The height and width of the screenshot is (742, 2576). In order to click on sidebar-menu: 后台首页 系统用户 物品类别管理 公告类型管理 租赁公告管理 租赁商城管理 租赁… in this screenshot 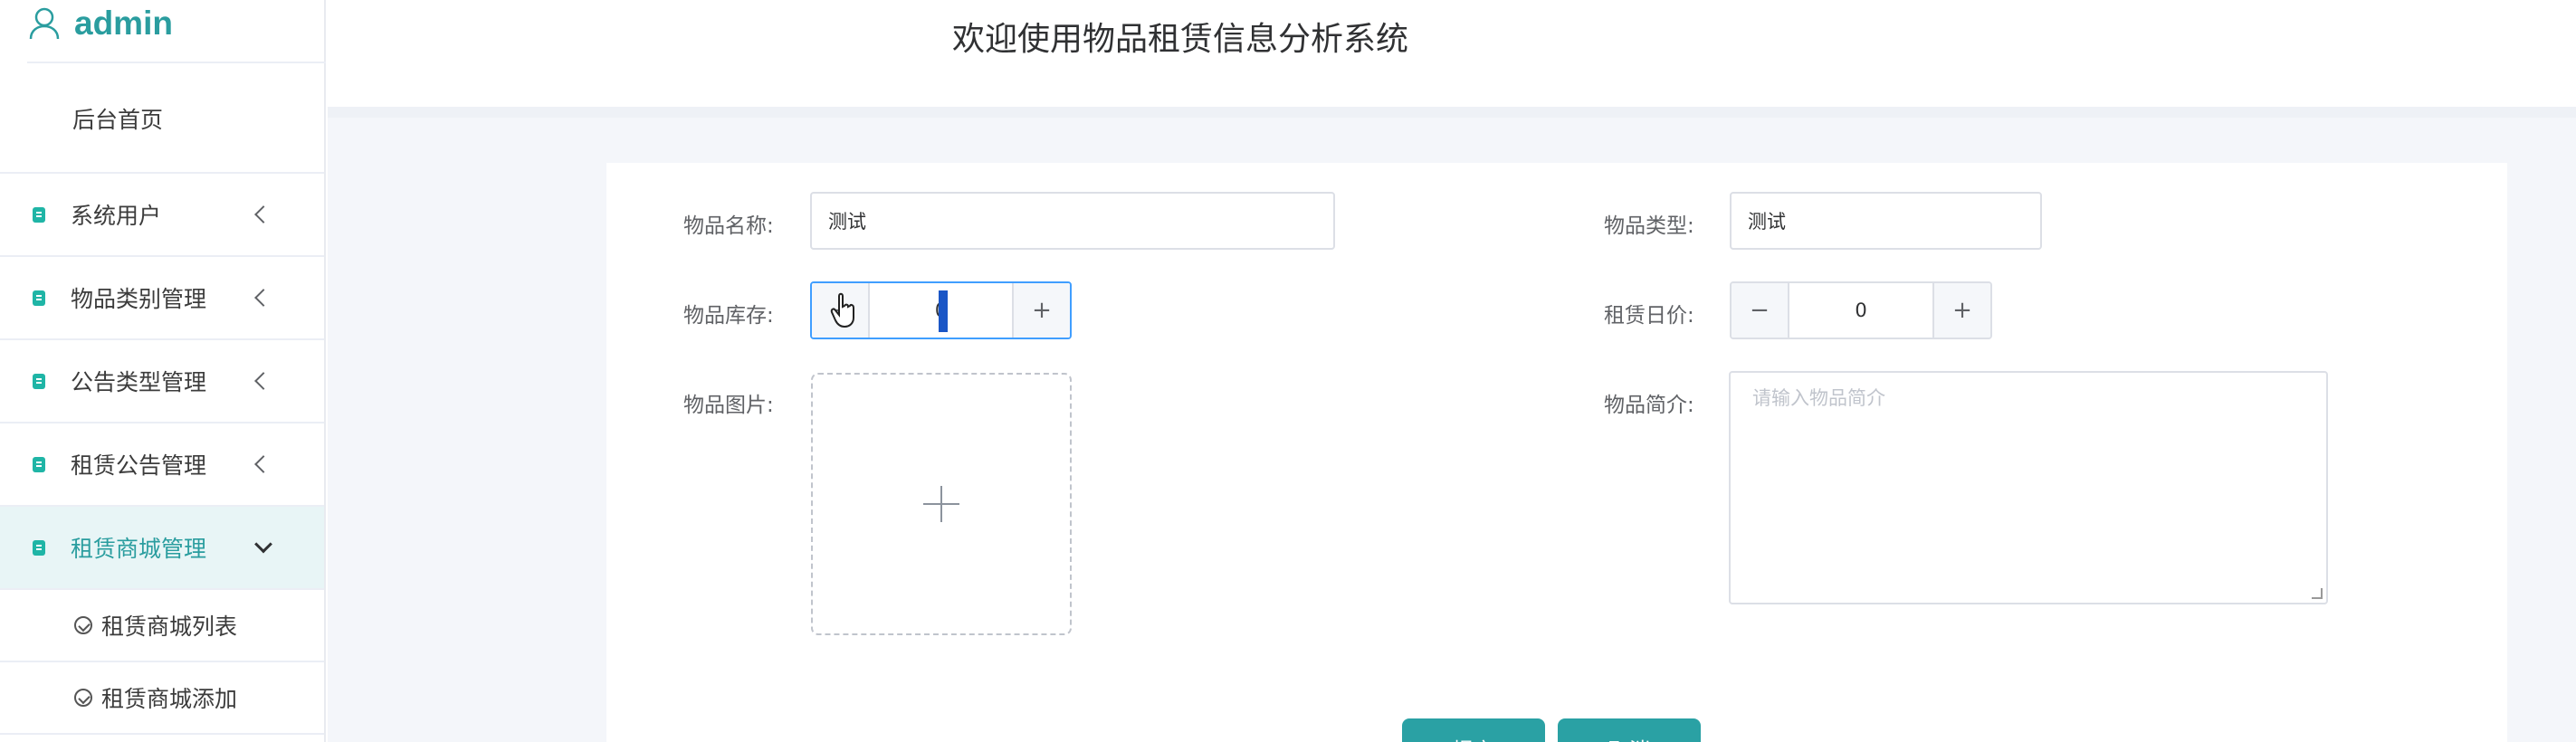, I will do `click(162, 400)`.